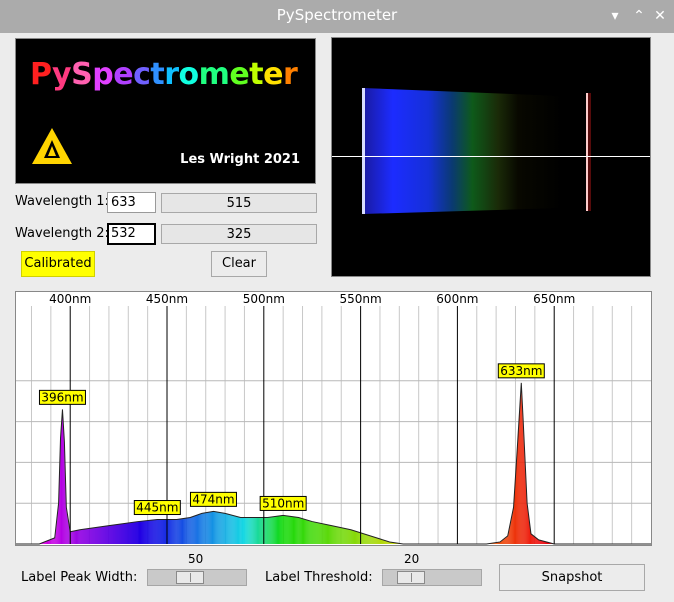 Image resolution: width=674 pixels, height=602 pixels. Describe the element at coordinates (58, 264) in the screenshot. I see `calibrated-button: Calibrated` at that location.